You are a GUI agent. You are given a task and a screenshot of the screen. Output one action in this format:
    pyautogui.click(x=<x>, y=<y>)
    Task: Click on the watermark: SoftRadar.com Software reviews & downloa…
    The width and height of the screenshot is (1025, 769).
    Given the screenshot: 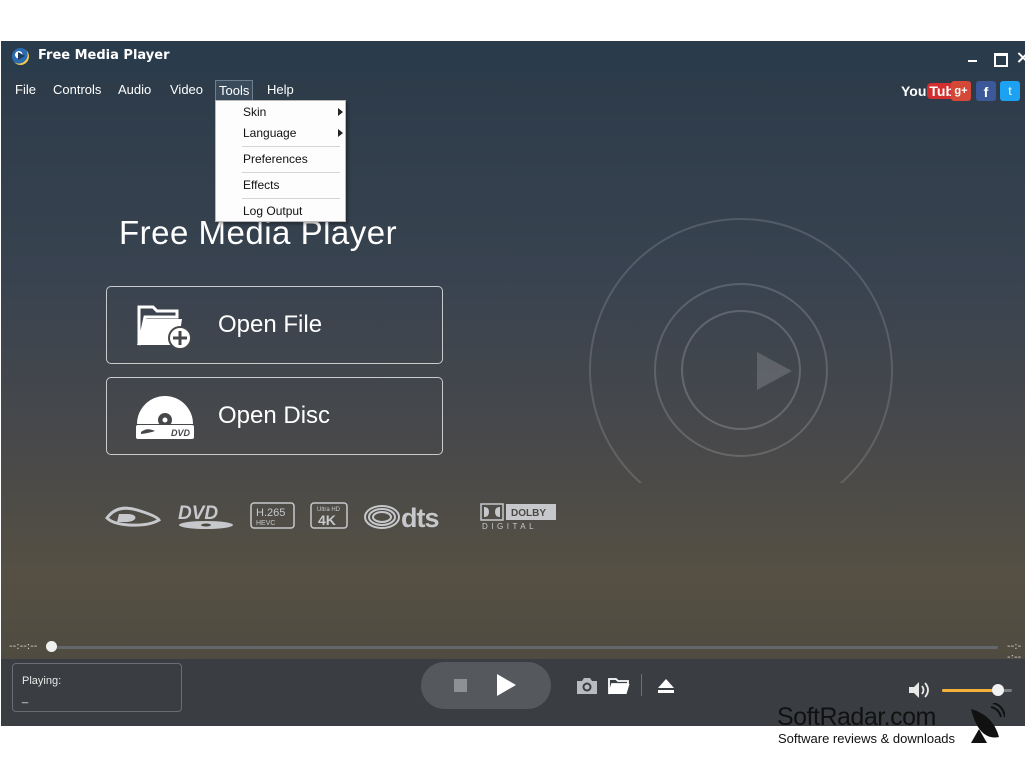 What is the action you would take?
    pyautogui.click(x=897, y=726)
    